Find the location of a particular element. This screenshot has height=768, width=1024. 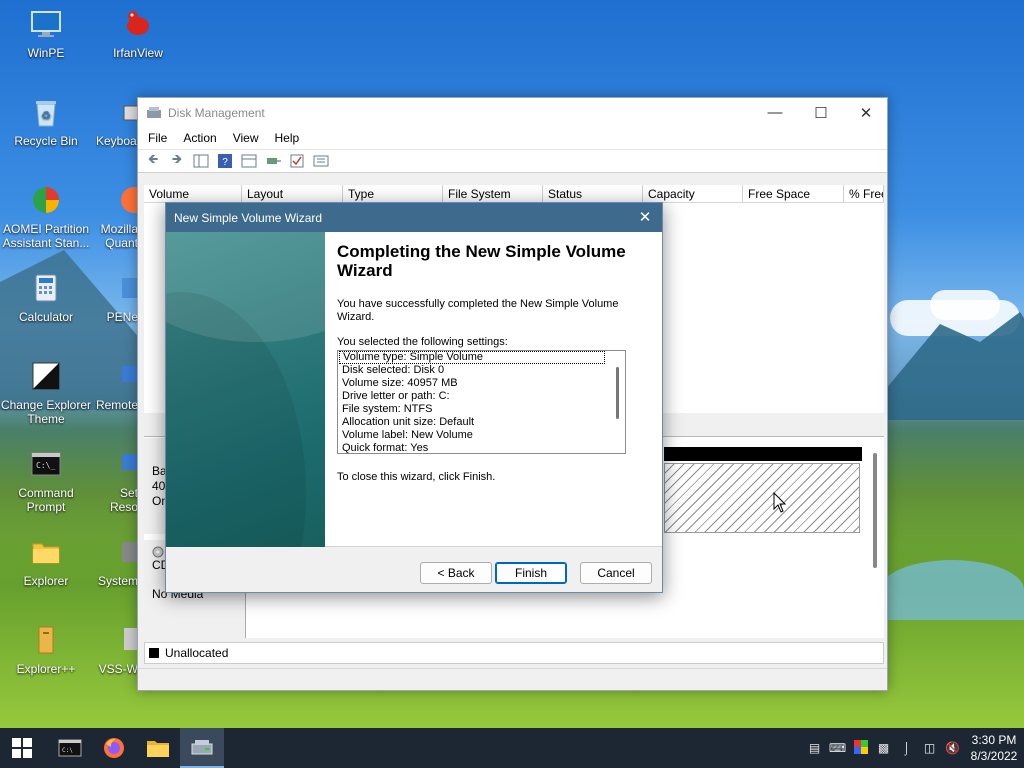

minimize-button: — is located at coordinates (775, 112).